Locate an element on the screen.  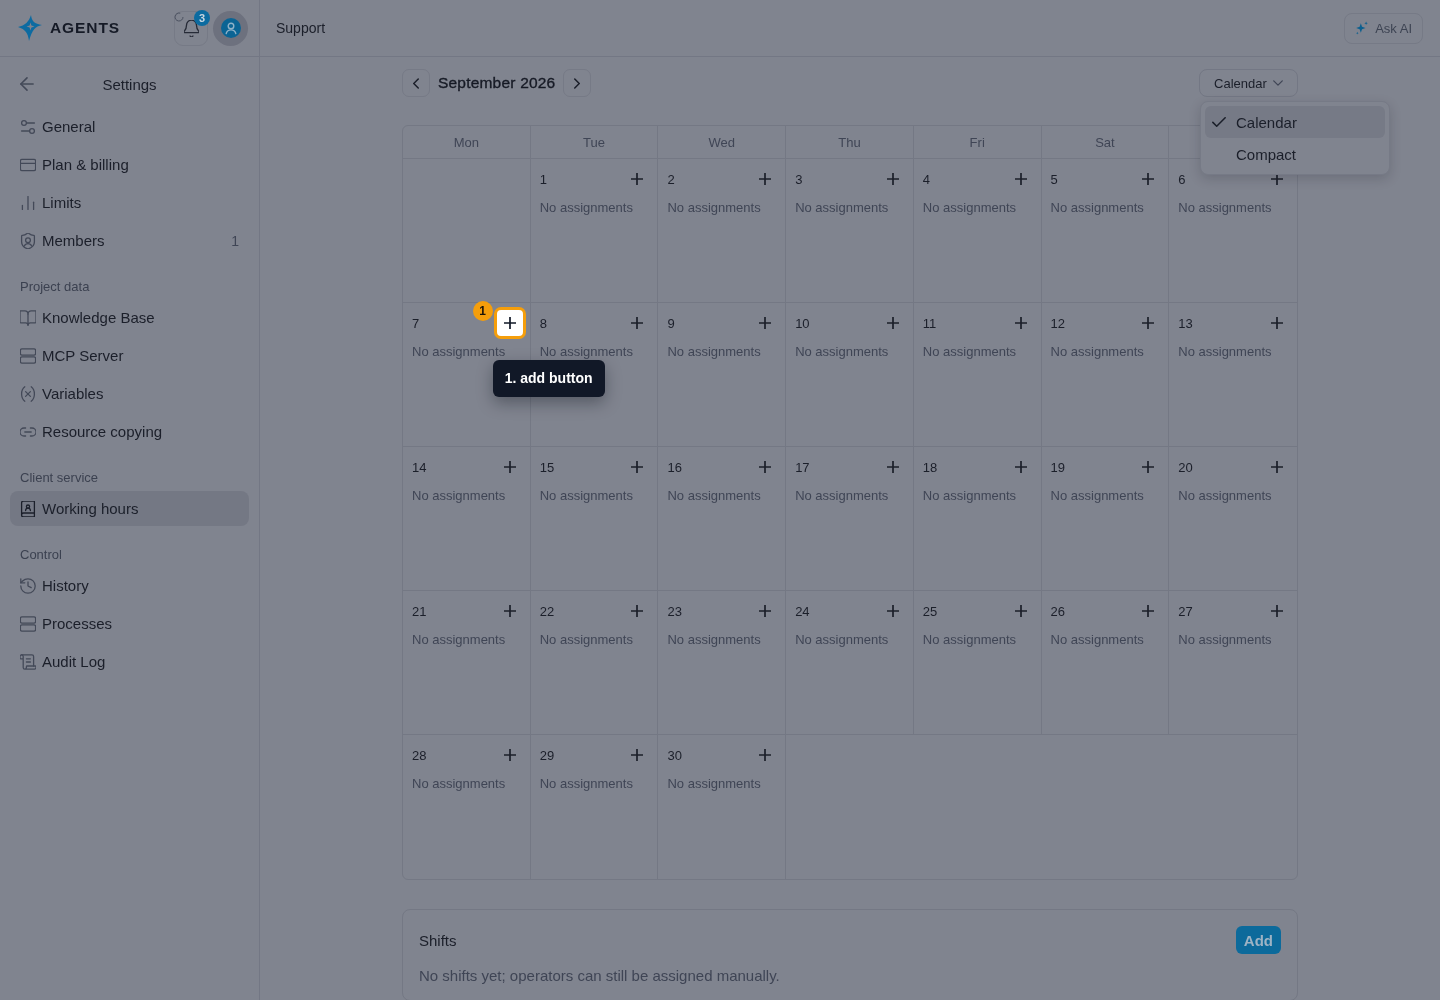
weekday-header: Mon is located at coordinates (466, 142).